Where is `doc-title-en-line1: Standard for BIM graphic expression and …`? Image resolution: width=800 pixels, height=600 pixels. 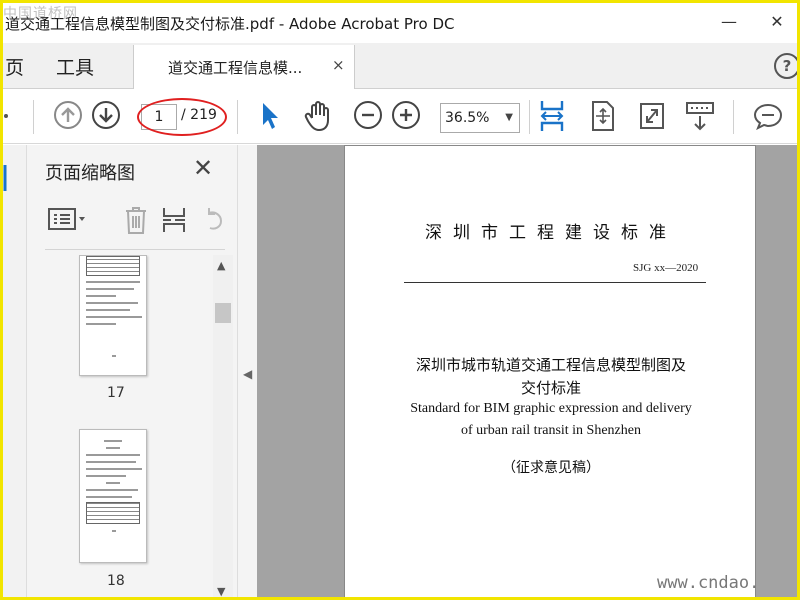 doc-title-en-line1: Standard for BIM graphic expression and … is located at coordinates (551, 408).